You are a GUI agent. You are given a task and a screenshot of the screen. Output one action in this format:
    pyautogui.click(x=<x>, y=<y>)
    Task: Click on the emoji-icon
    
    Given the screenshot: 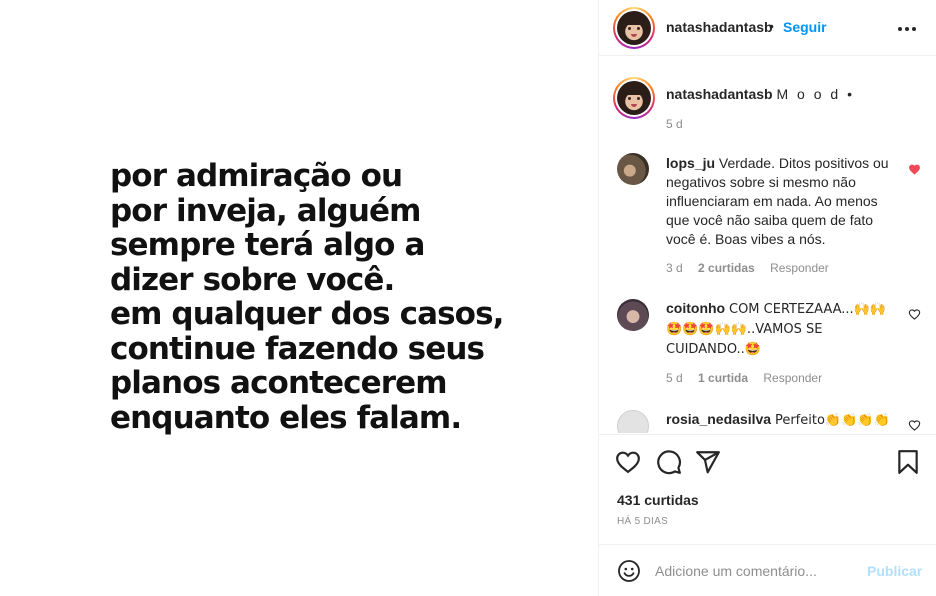 What is the action you would take?
    pyautogui.click(x=629, y=571)
    